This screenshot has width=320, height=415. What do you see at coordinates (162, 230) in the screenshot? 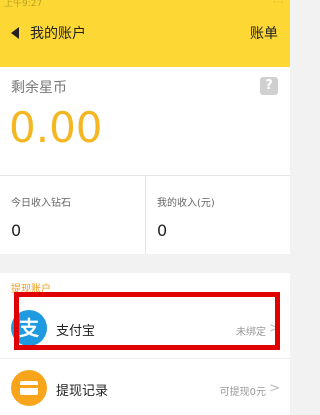
I see `my-income-value: 0` at bounding box center [162, 230].